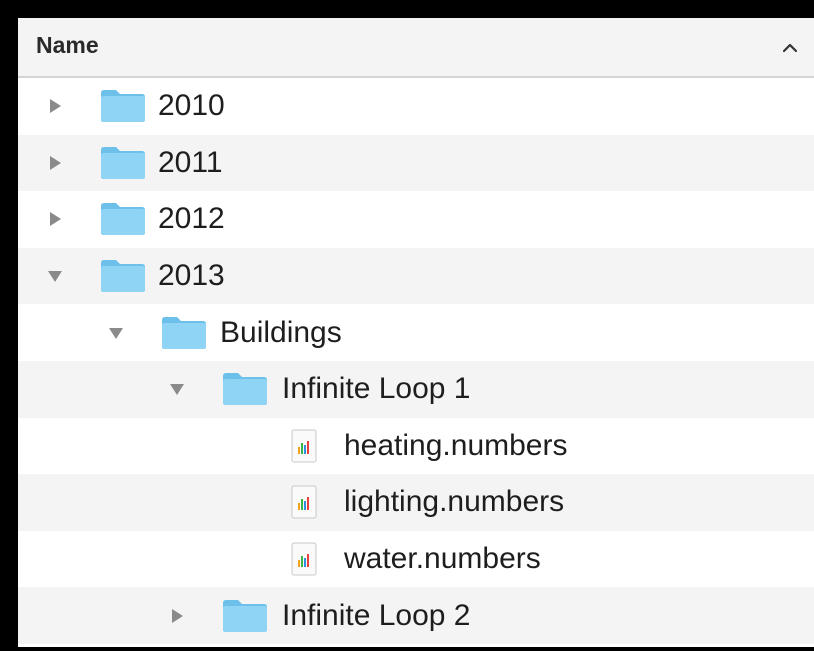 The width and height of the screenshot is (814, 651). I want to click on item-label: water.numbers, so click(442, 559).